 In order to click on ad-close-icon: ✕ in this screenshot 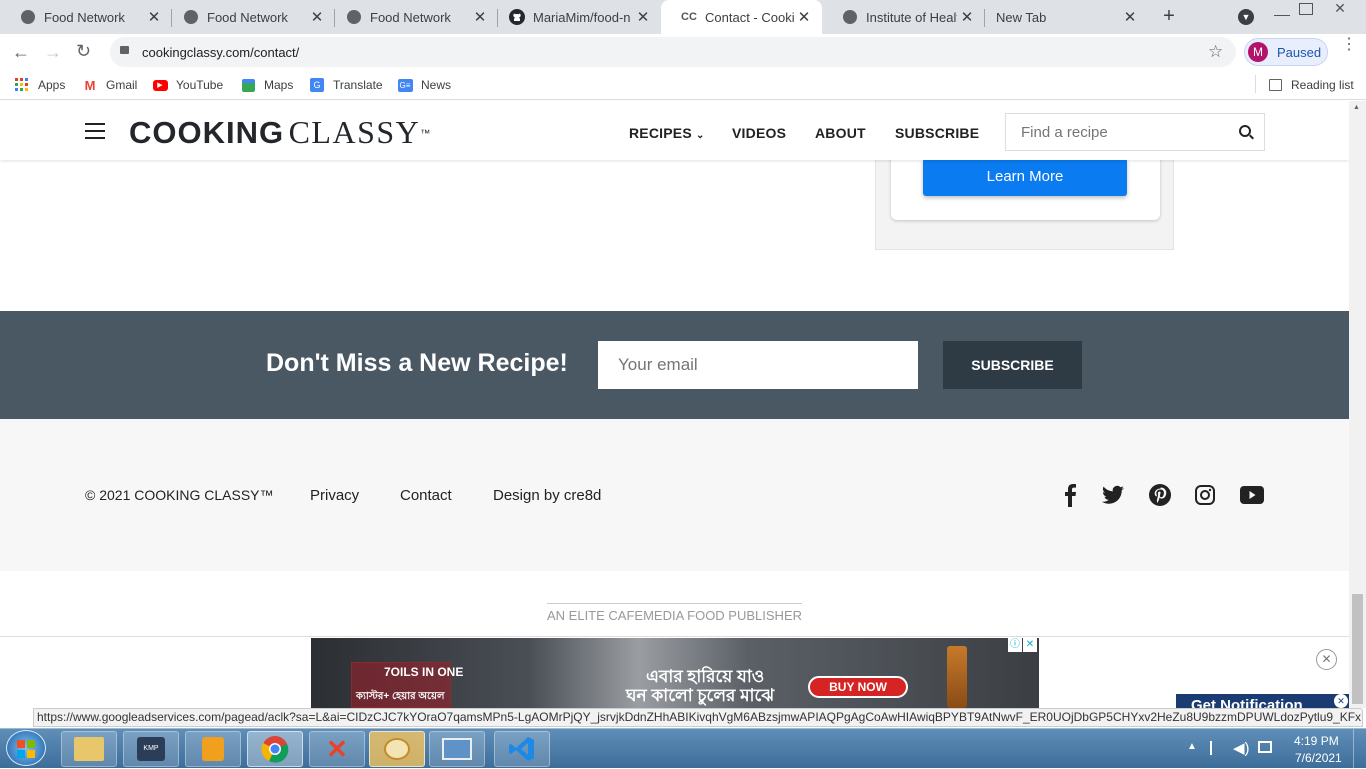, I will do `click(1030, 645)`.